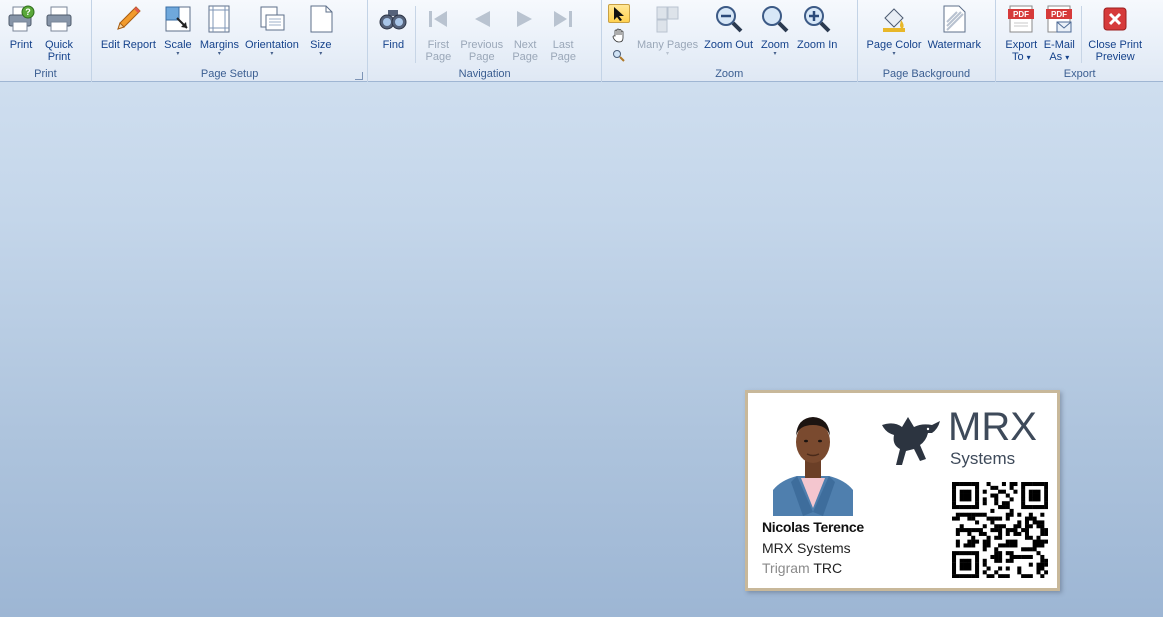 This screenshot has height=617, width=1163. Describe the element at coordinates (1115, 19) in the screenshot. I see `close-icon` at that location.